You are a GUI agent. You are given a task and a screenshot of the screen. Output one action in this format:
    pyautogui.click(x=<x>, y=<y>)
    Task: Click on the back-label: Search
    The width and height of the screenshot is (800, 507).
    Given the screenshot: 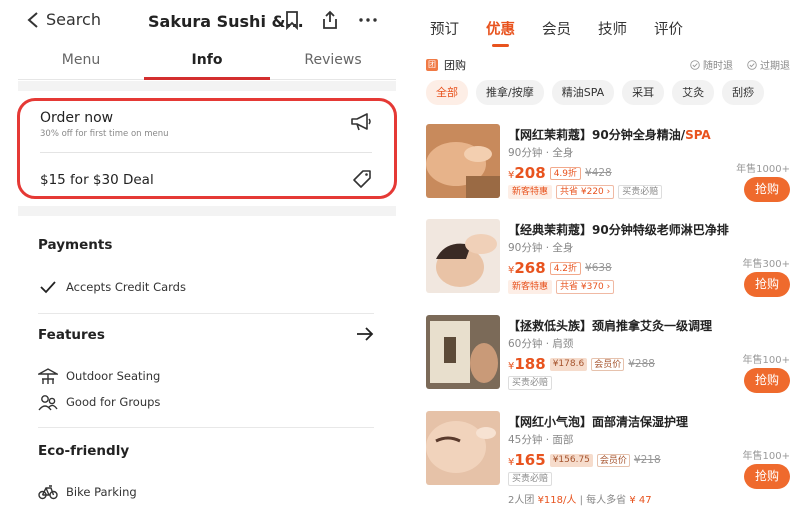 What is the action you would take?
    pyautogui.click(x=73, y=19)
    